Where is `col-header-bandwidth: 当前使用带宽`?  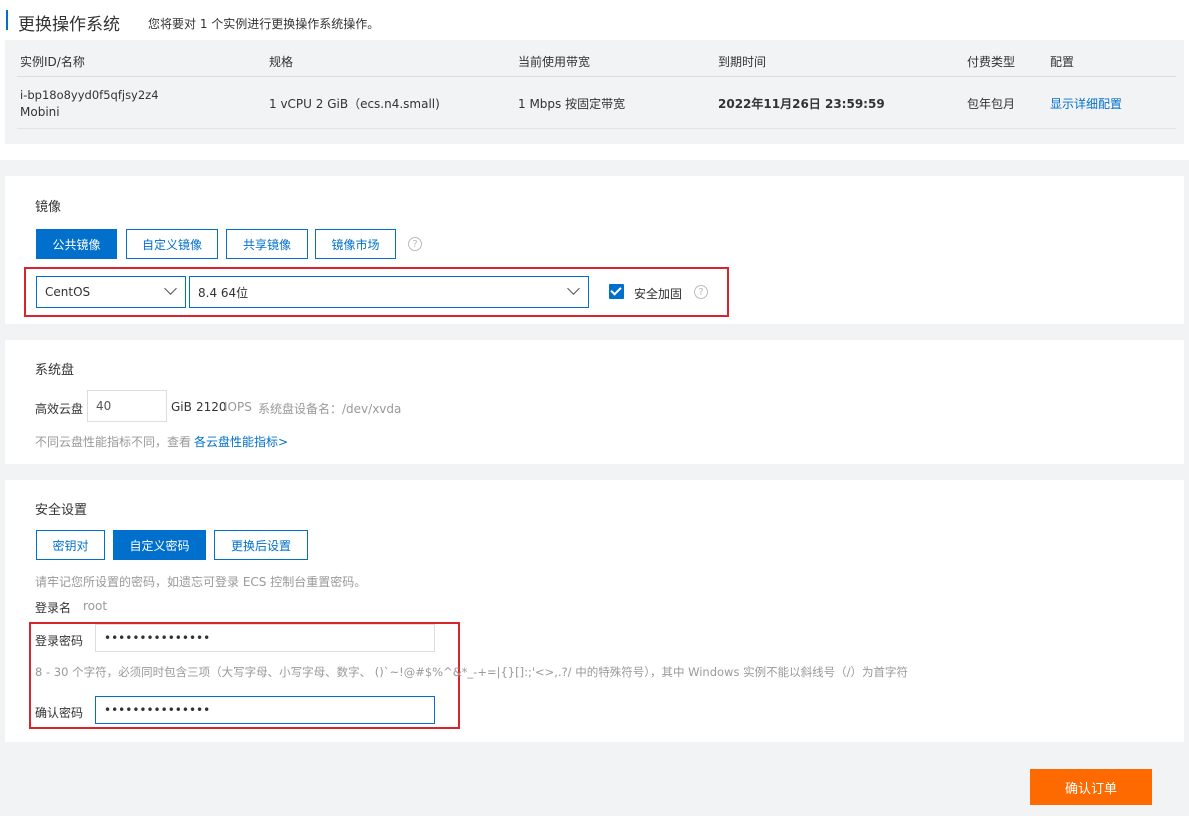 col-header-bandwidth: 当前使用带宽 is located at coordinates (554, 62).